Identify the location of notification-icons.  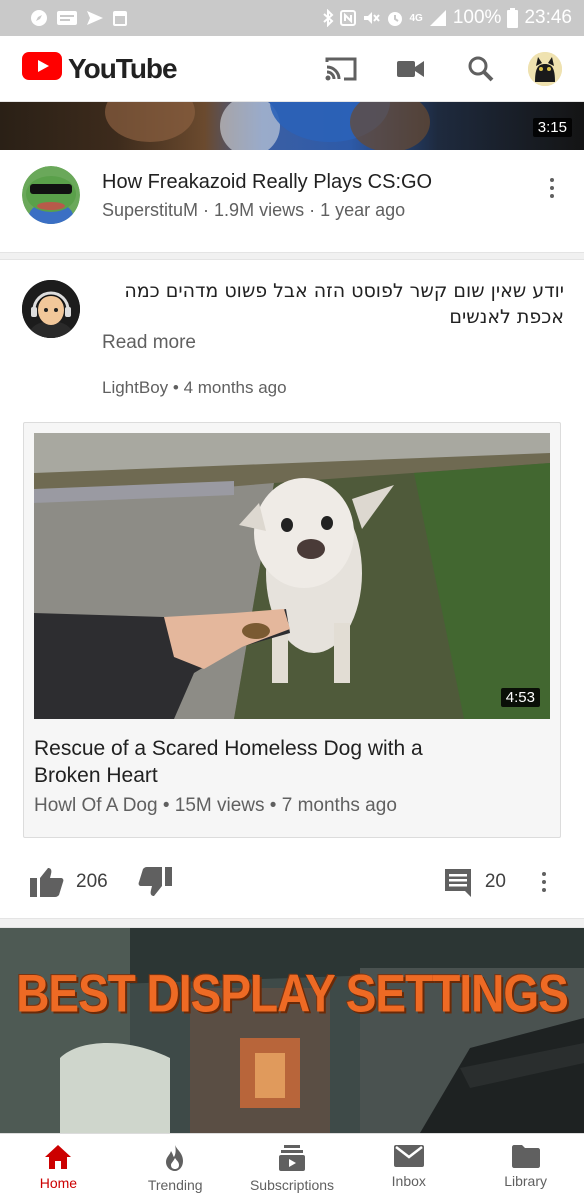
(79, 18).